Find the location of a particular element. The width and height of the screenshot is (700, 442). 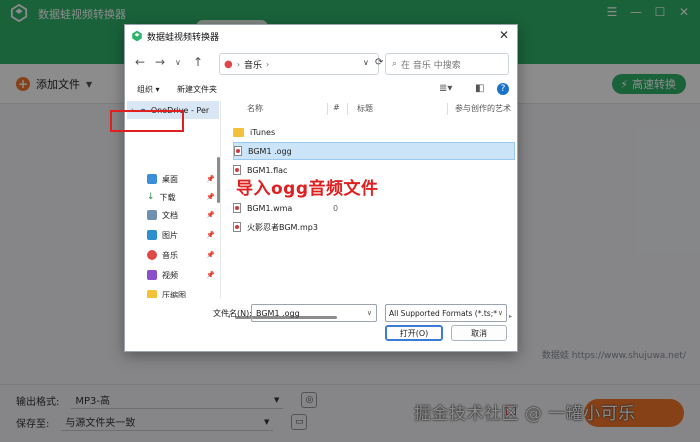

list-item-selected: BGM1 .ogg is located at coordinates (374, 151).